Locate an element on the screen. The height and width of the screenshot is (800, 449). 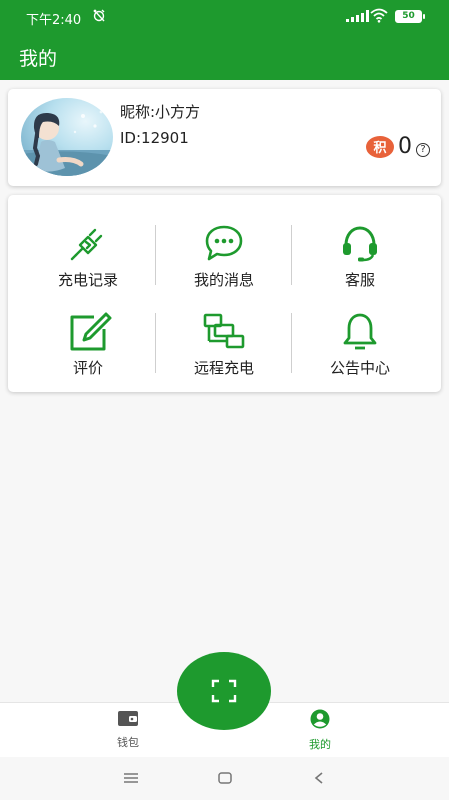
page-title: 我的 is located at coordinates (38, 59).